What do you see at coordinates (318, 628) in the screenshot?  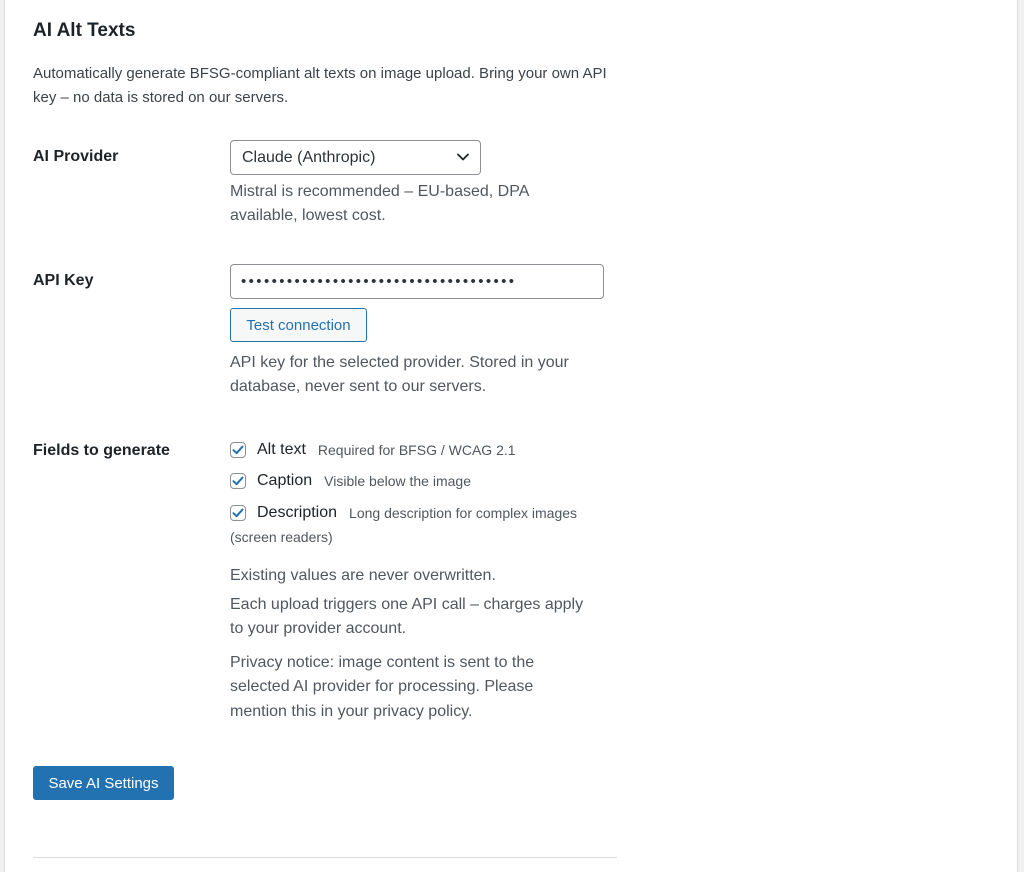 I see `note-cost-line2: to your provider account.` at bounding box center [318, 628].